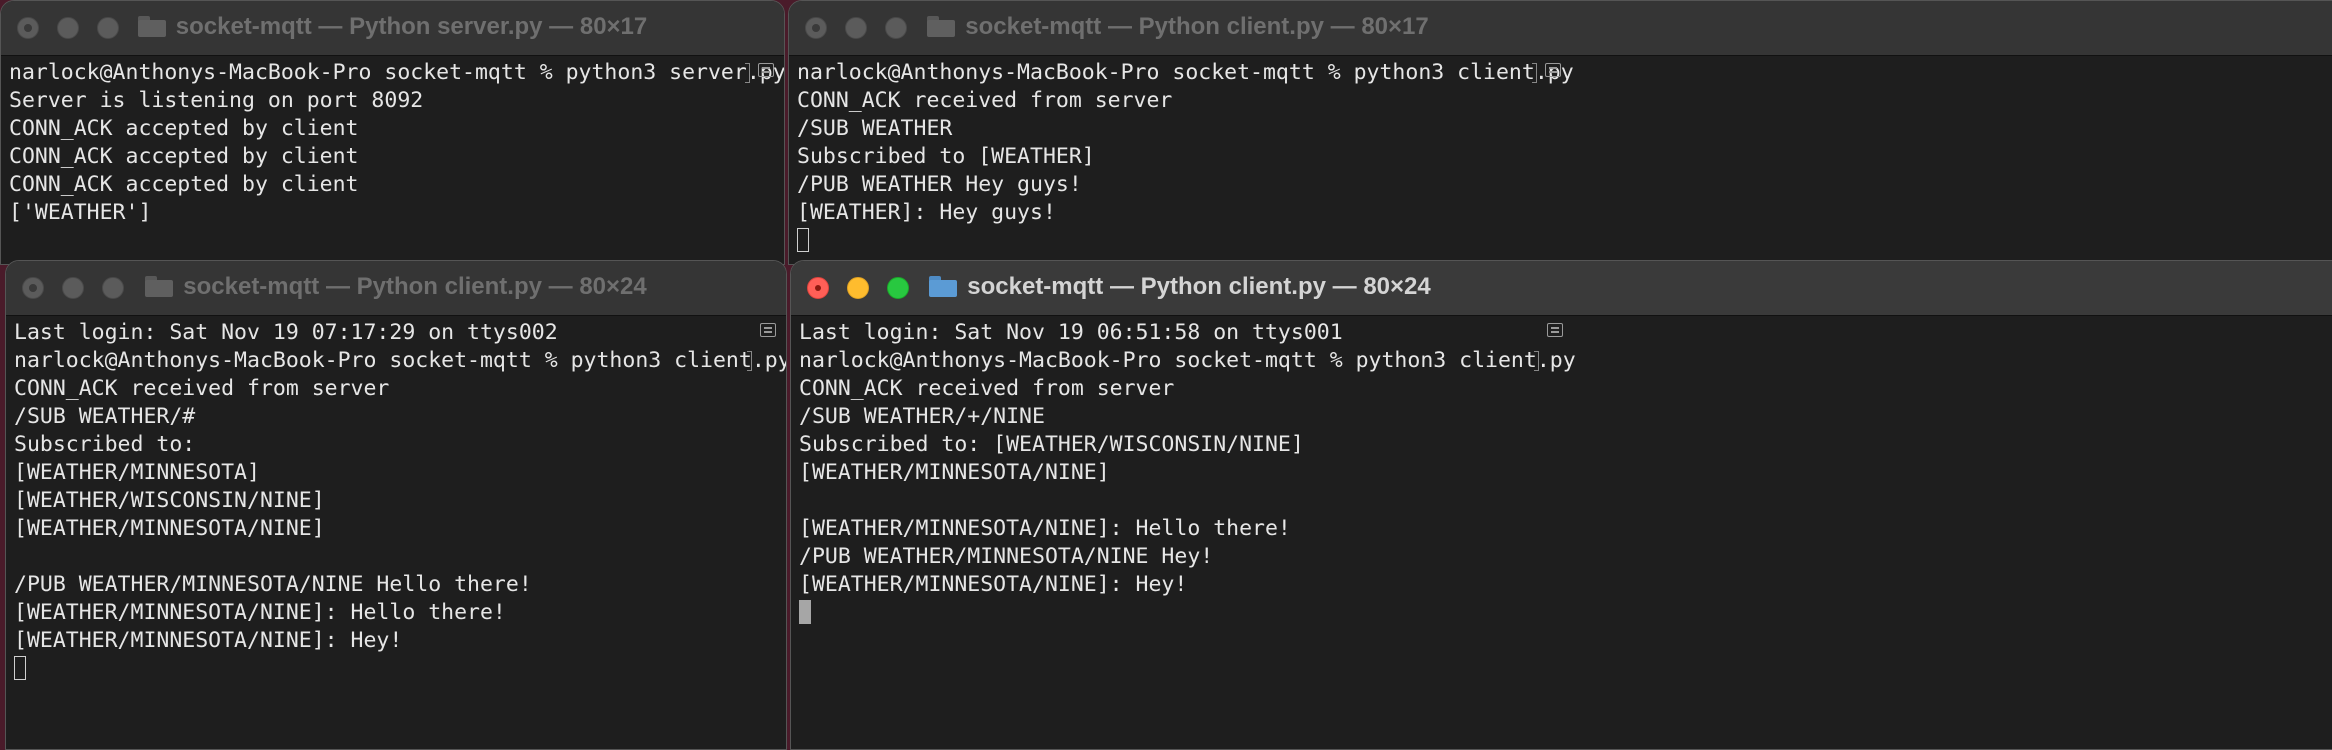 The height and width of the screenshot is (750, 2332). Describe the element at coordinates (169, 500) in the screenshot. I see `terminal-line: [WEATHER/WISCONSIN/NINE]` at that location.